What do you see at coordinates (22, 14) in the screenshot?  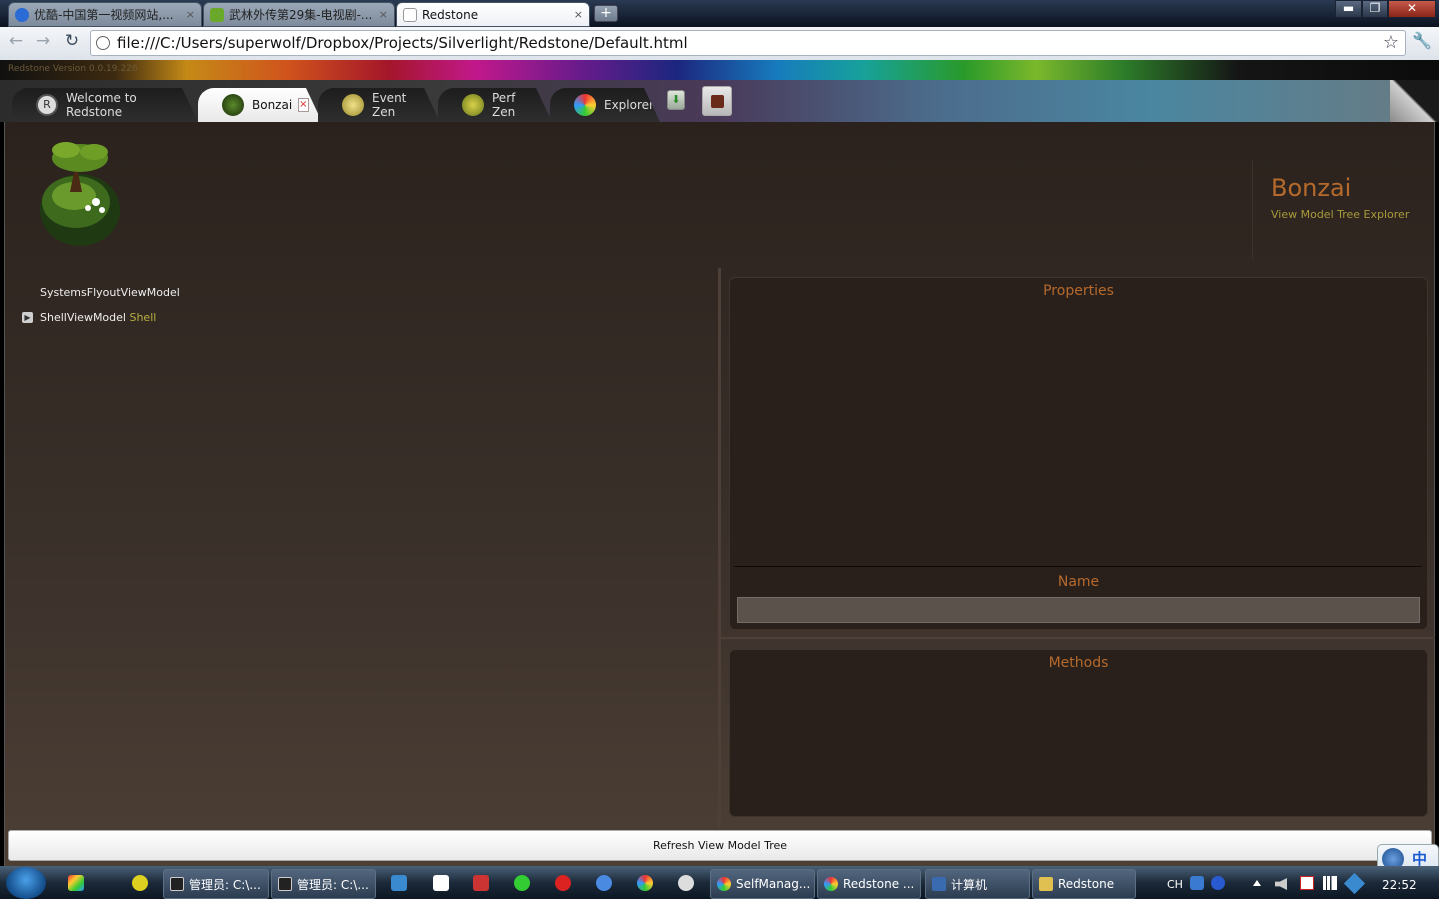 I see `youku-icon` at bounding box center [22, 14].